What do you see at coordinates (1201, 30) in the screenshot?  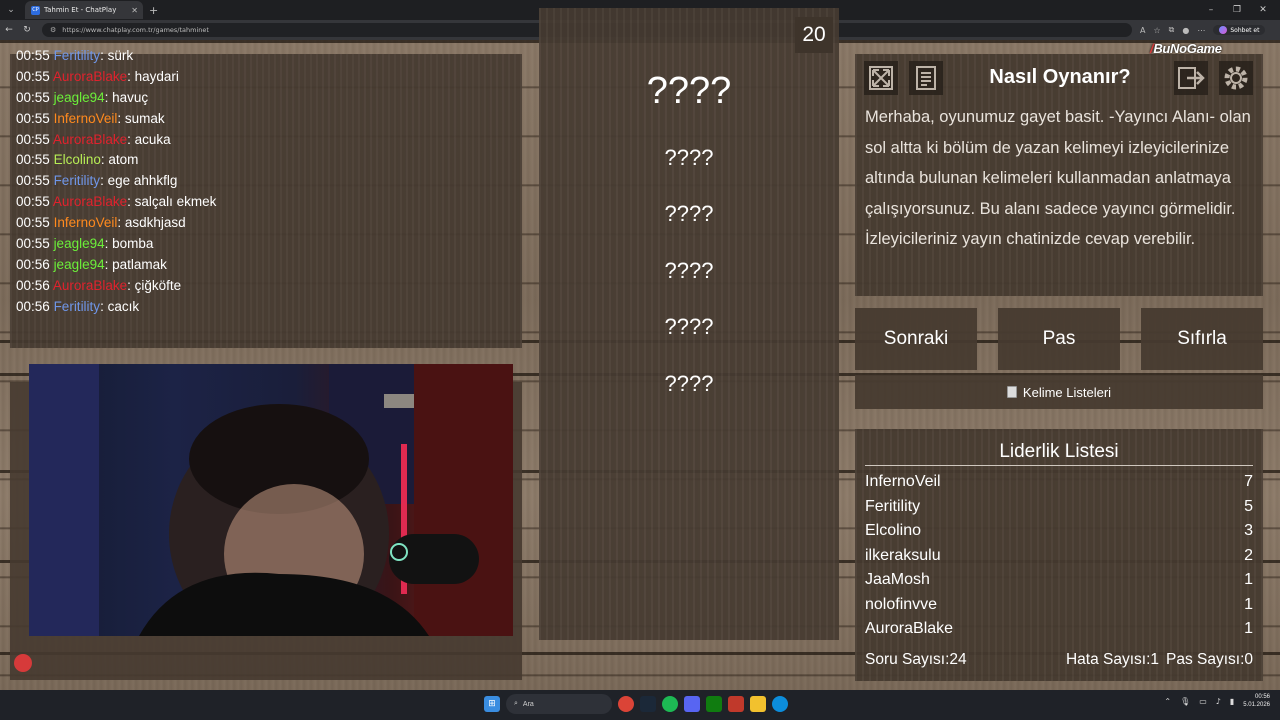 I see `more-menu-icon: ⋯` at bounding box center [1201, 30].